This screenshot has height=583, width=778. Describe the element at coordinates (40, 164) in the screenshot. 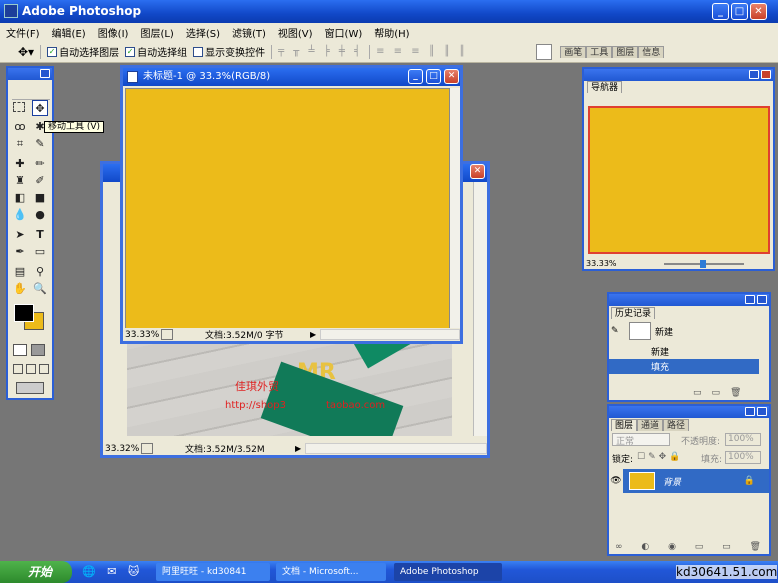

I see `brush-tool-icon: ✏` at that location.